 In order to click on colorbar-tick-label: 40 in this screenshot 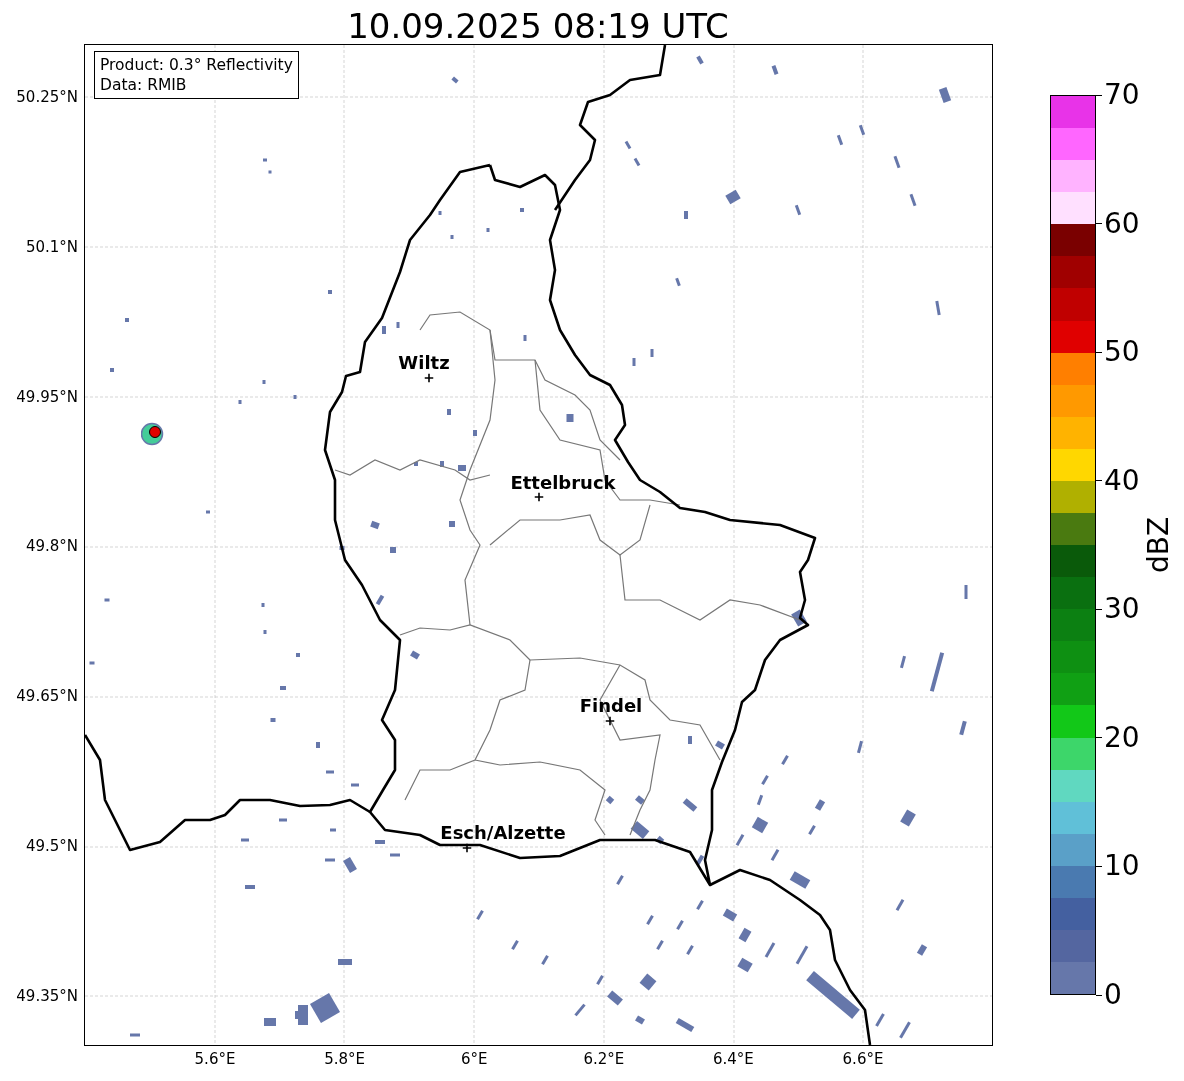, I will do `click(1122, 480)`.